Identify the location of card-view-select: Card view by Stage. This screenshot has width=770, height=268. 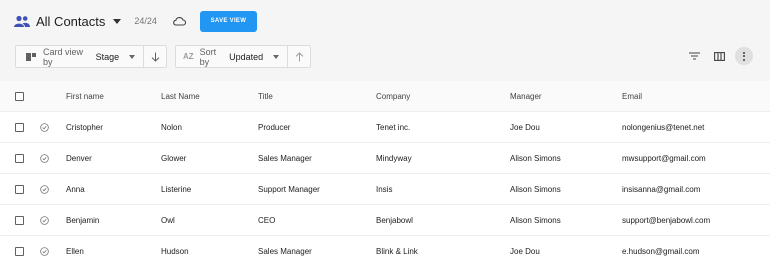
(79, 56).